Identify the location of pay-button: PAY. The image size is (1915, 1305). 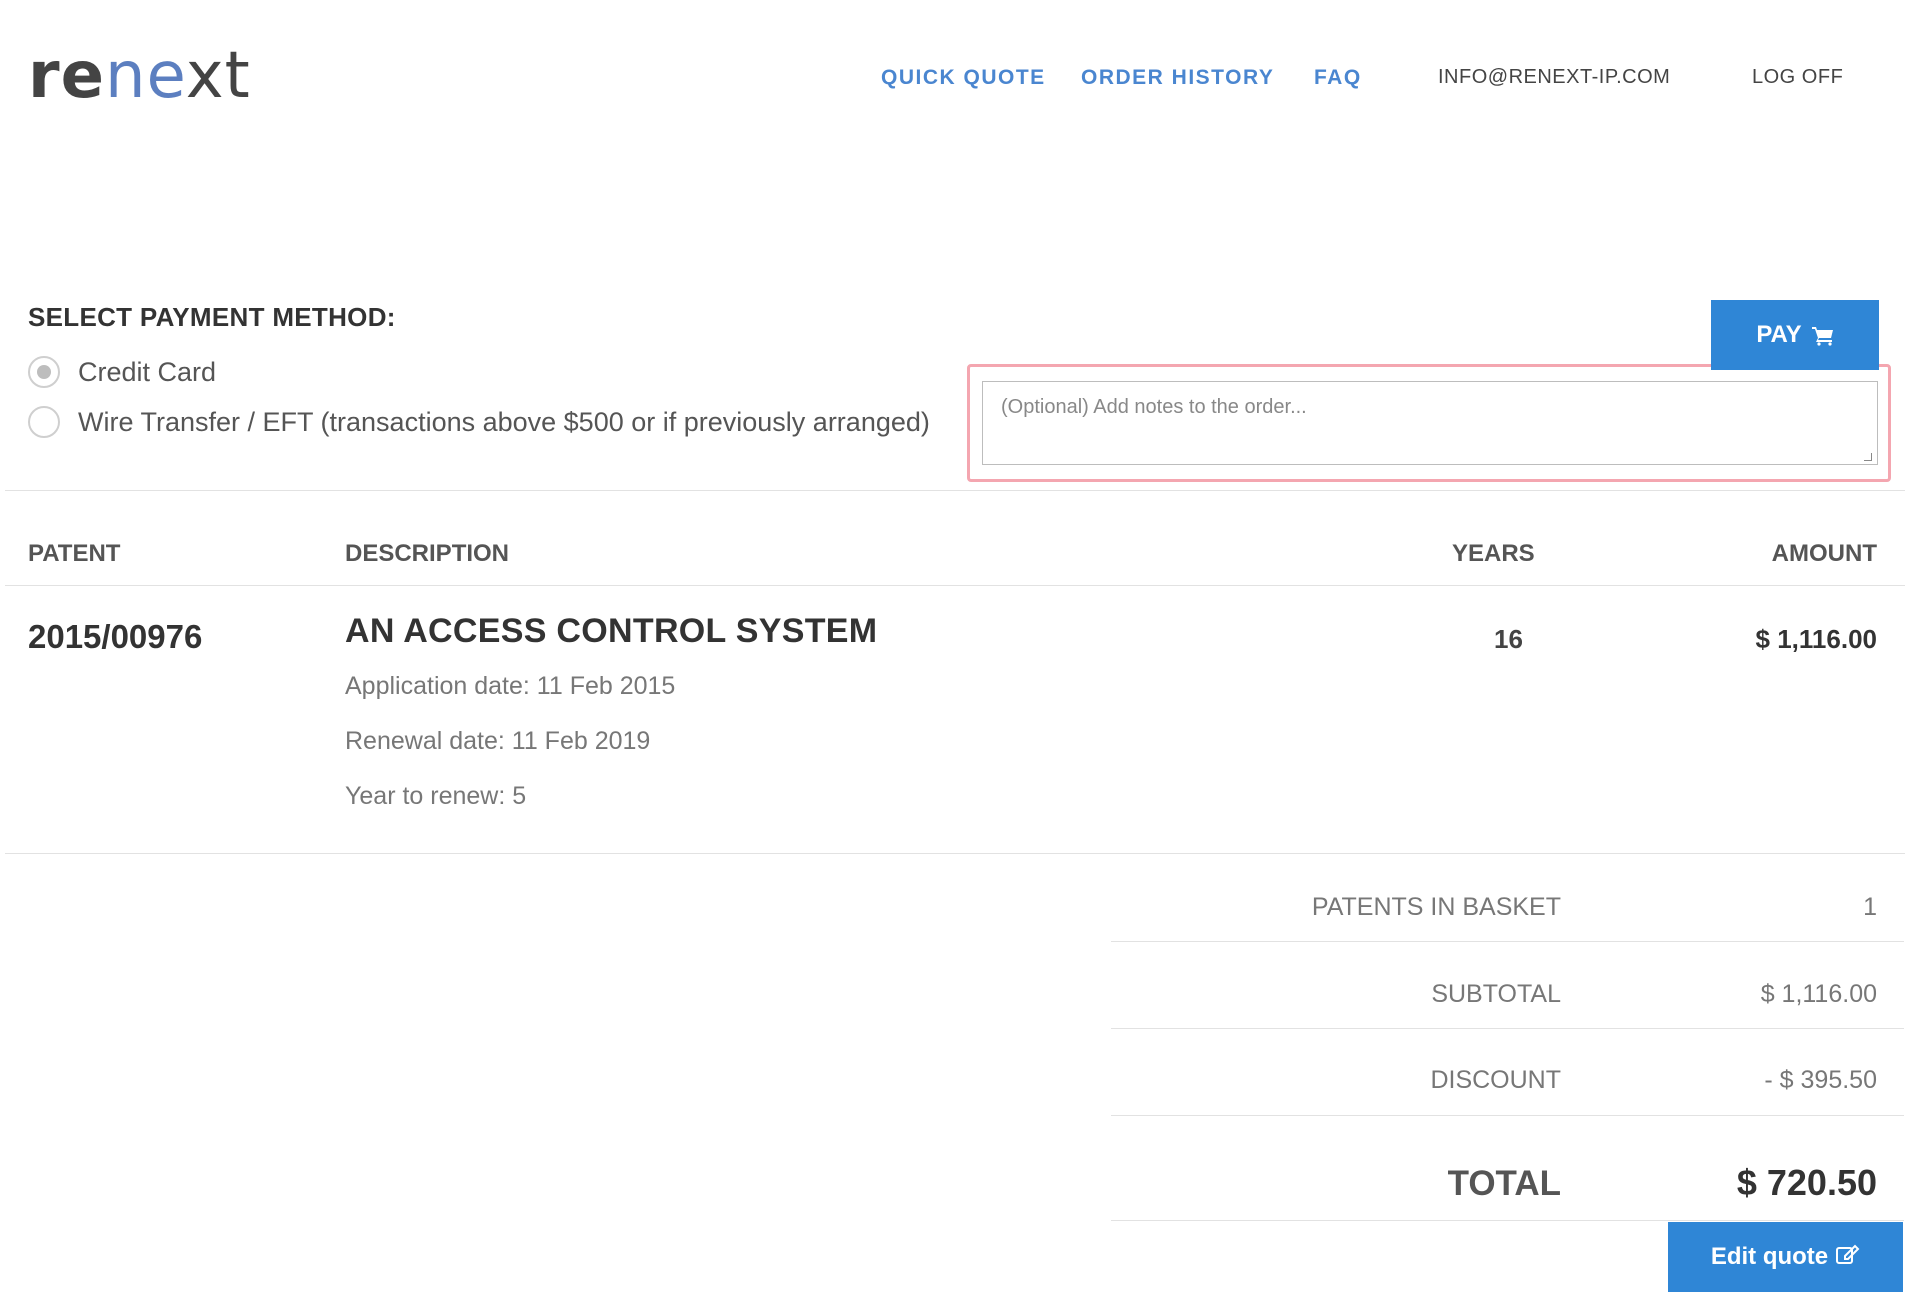
(1795, 335).